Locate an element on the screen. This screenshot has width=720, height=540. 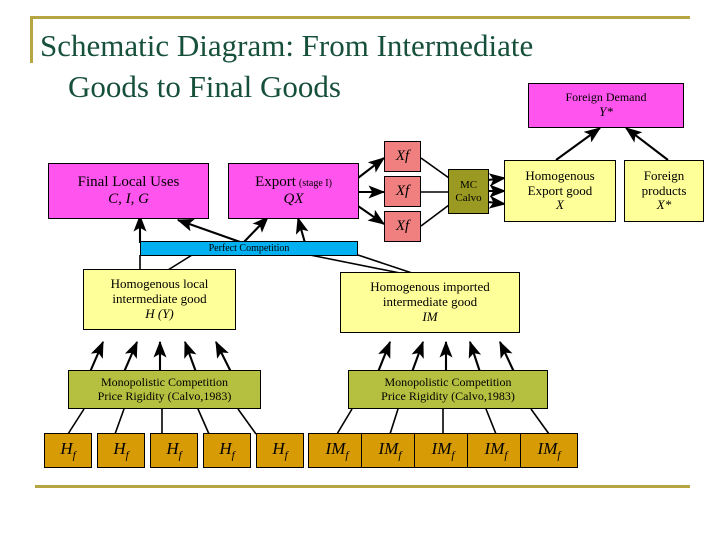
node-foreign-products: Foreign products X* is located at coordinates (664, 191).